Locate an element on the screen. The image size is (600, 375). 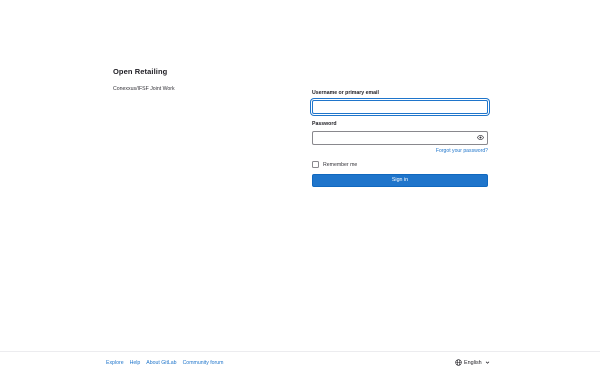
username-group: Username or primary email is located at coordinates (400, 102).